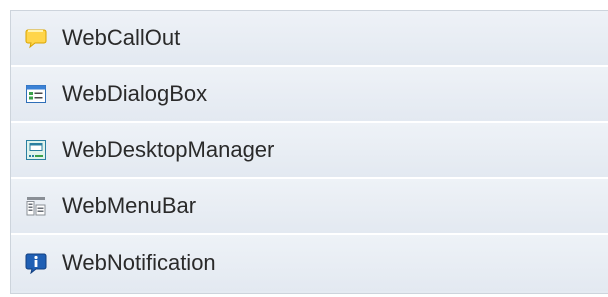  Describe the element at coordinates (135, 93) in the screenshot. I see `list-item-label: WebDialogBox` at that location.